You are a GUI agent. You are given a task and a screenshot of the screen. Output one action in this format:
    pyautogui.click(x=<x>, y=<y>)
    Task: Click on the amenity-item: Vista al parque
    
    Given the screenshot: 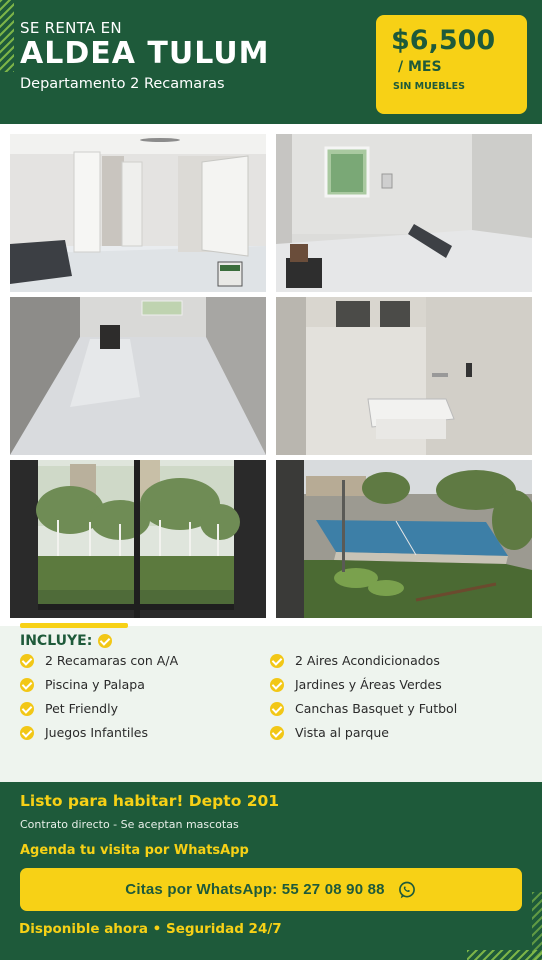 What is the action you would take?
    pyautogui.click(x=329, y=732)
    